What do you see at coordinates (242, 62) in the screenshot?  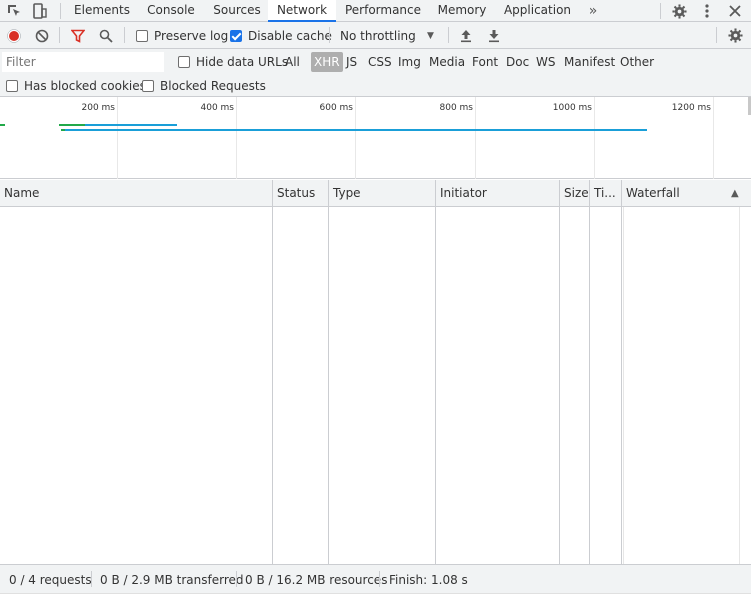 I see `hide-data-urls-label: Hide data URLs` at bounding box center [242, 62].